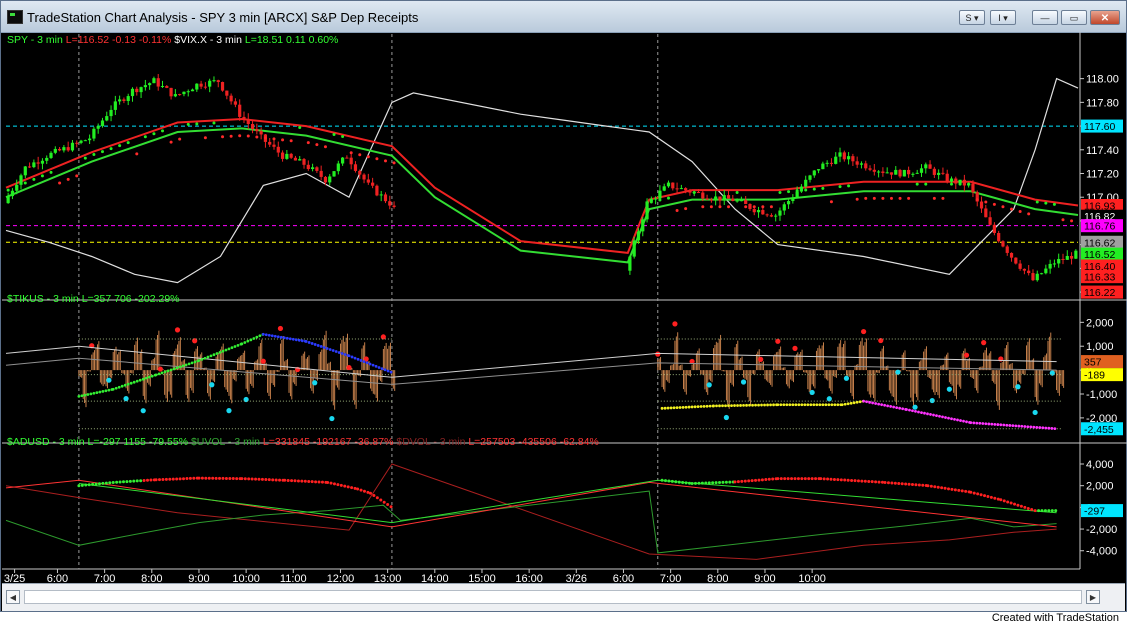  I want to click on scroll-left-arrow-icon: ◀, so click(13, 597).